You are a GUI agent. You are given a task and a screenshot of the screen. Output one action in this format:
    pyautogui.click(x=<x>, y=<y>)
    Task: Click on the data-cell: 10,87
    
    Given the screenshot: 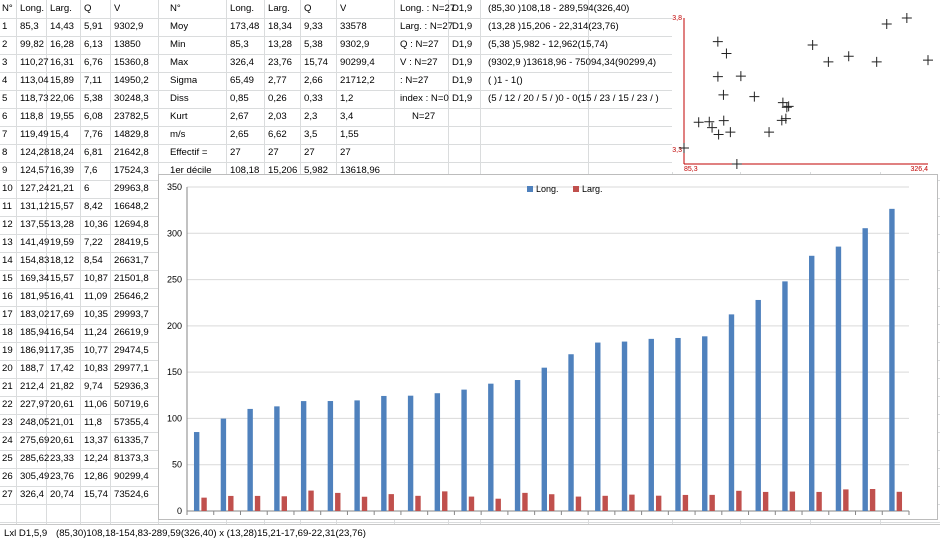 What is the action you would take?
    pyautogui.click(x=96, y=279)
    